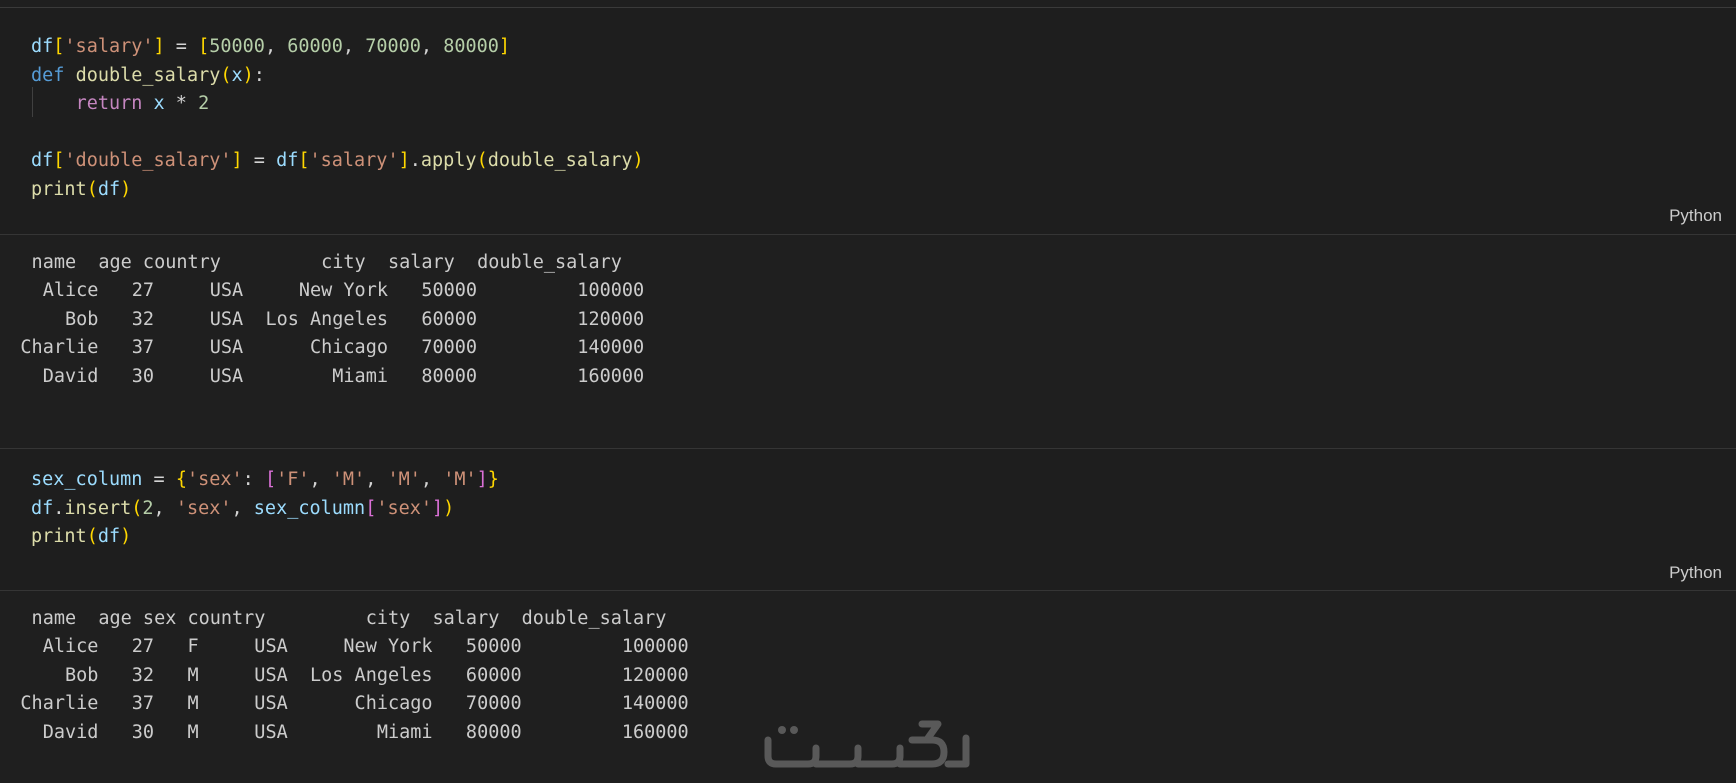 The height and width of the screenshot is (783, 1736). Describe the element at coordinates (344, 675) in the screenshot. I see `output-line: 1 Bob 32 M USA Los Angeles 60000 120000` at that location.